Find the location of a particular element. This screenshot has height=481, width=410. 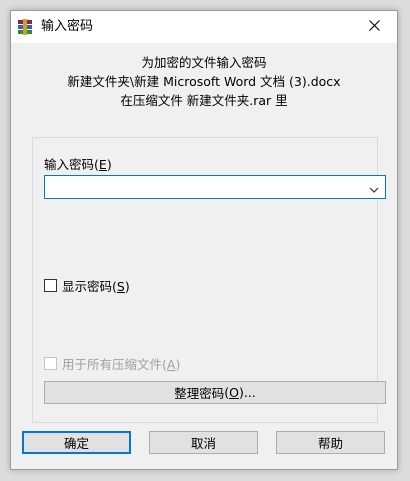

winrar-icon is located at coordinates (25, 27).